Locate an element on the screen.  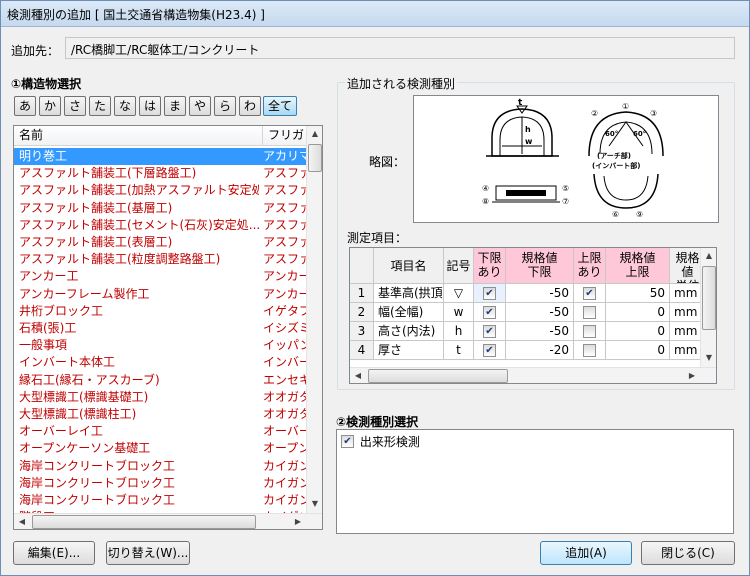
title-bar: 検測種別の追加 [ 国土交通省構造物集(H23.4) ] is located at coordinates (375, 14).